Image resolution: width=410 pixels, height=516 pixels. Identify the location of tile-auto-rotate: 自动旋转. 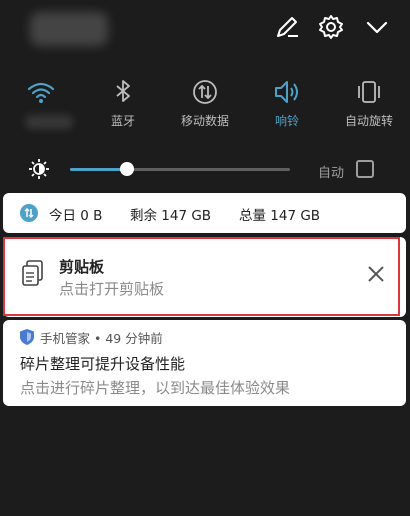
(369, 105).